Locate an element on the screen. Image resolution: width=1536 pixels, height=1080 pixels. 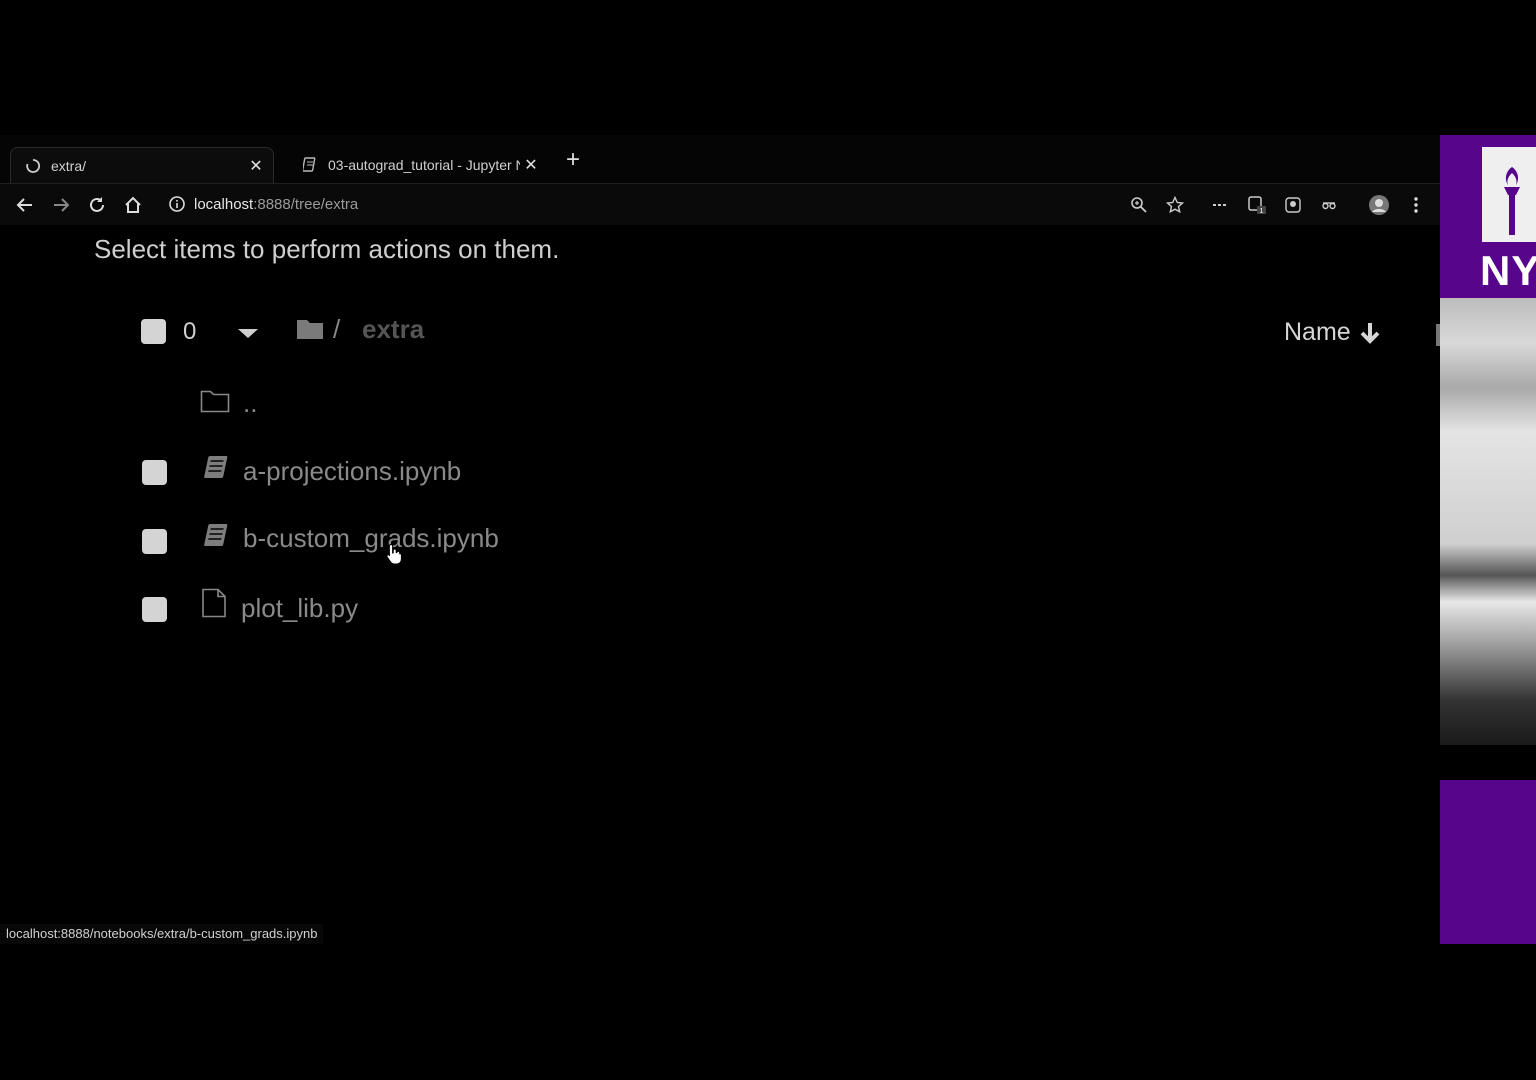
url-host: localhost is located at coordinates (224, 204).